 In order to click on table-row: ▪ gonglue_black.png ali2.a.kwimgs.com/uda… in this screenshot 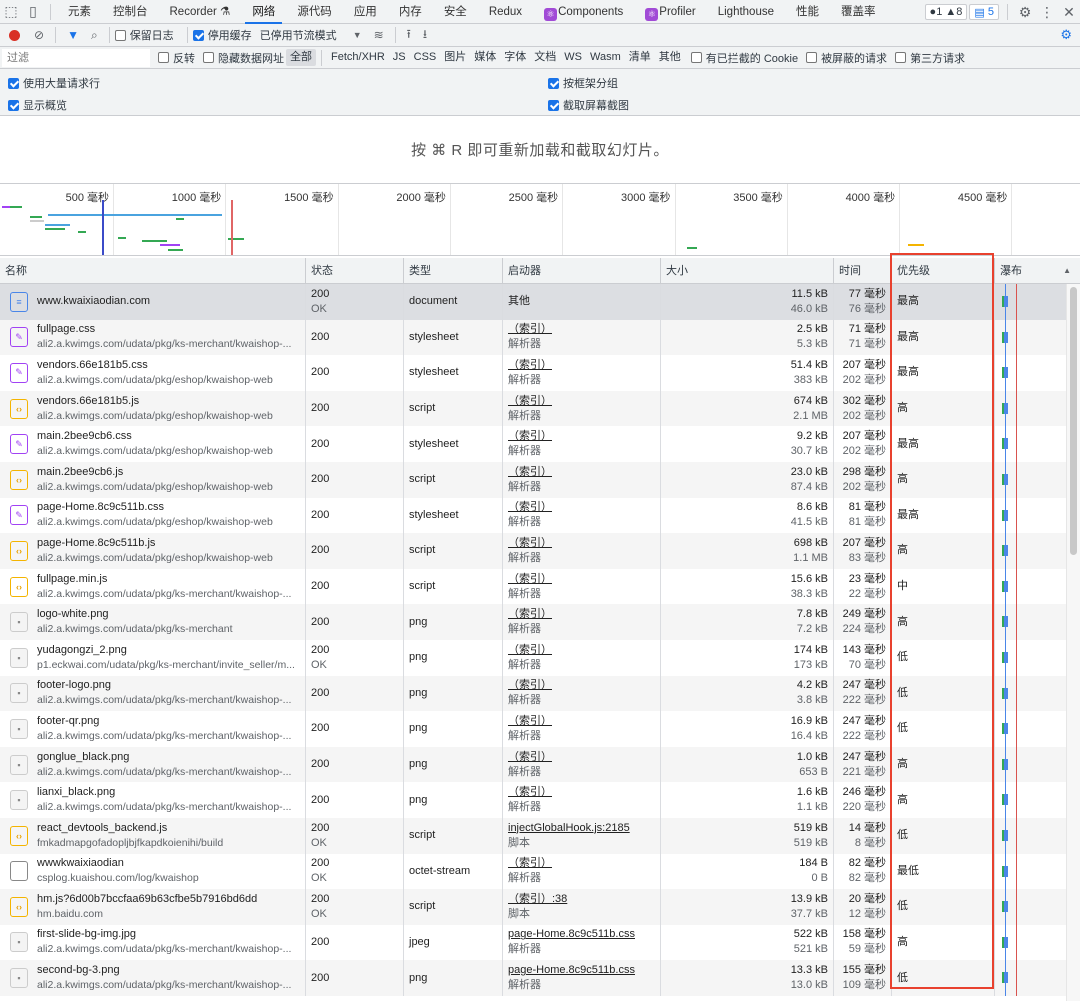, I will do `click(540, 764)`.